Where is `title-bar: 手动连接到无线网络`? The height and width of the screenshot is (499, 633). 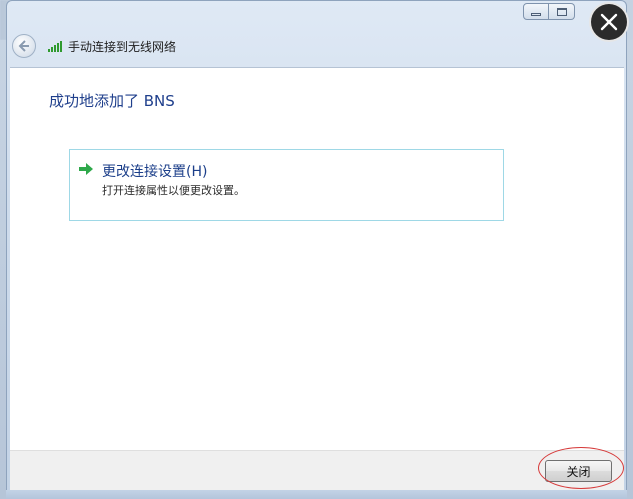 title-bar: 手动连接到无线网络 is located at coordinates (94, 46).